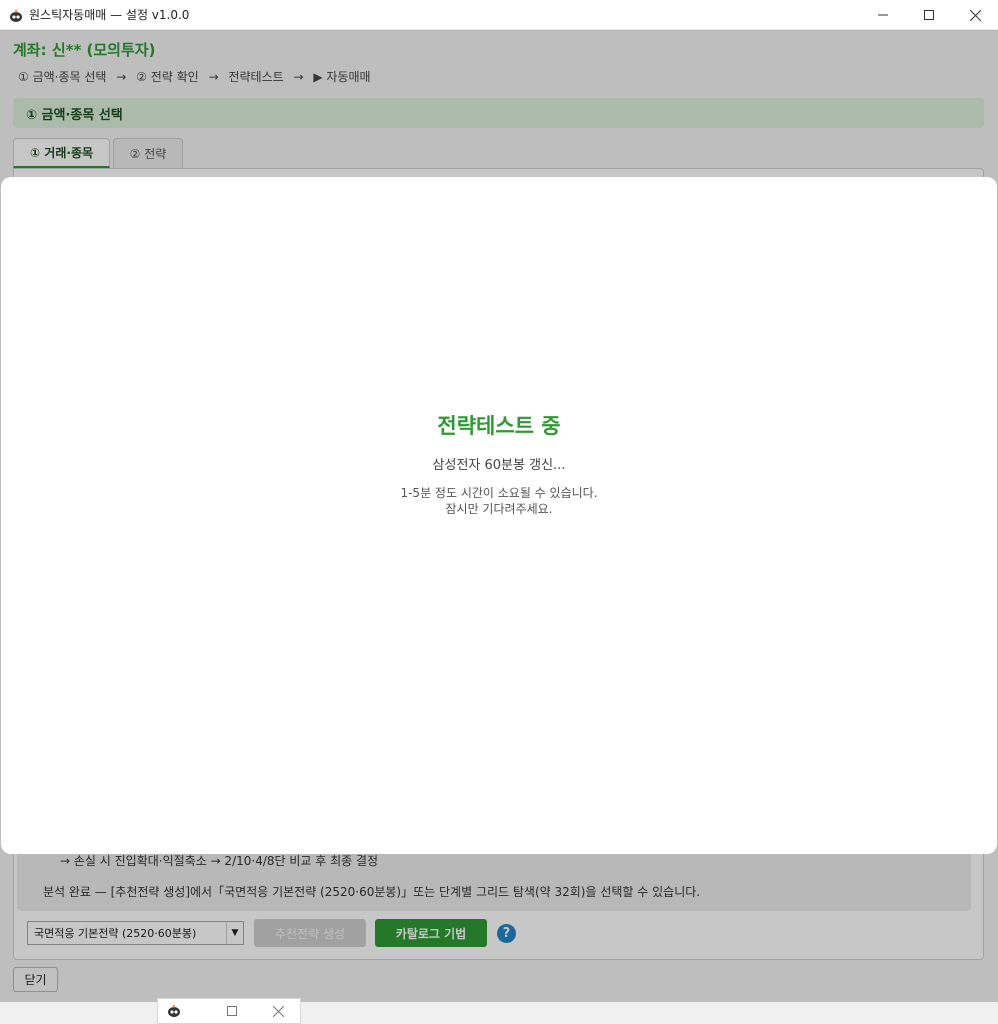  I want to click on minimize-button, so click(883, 15).